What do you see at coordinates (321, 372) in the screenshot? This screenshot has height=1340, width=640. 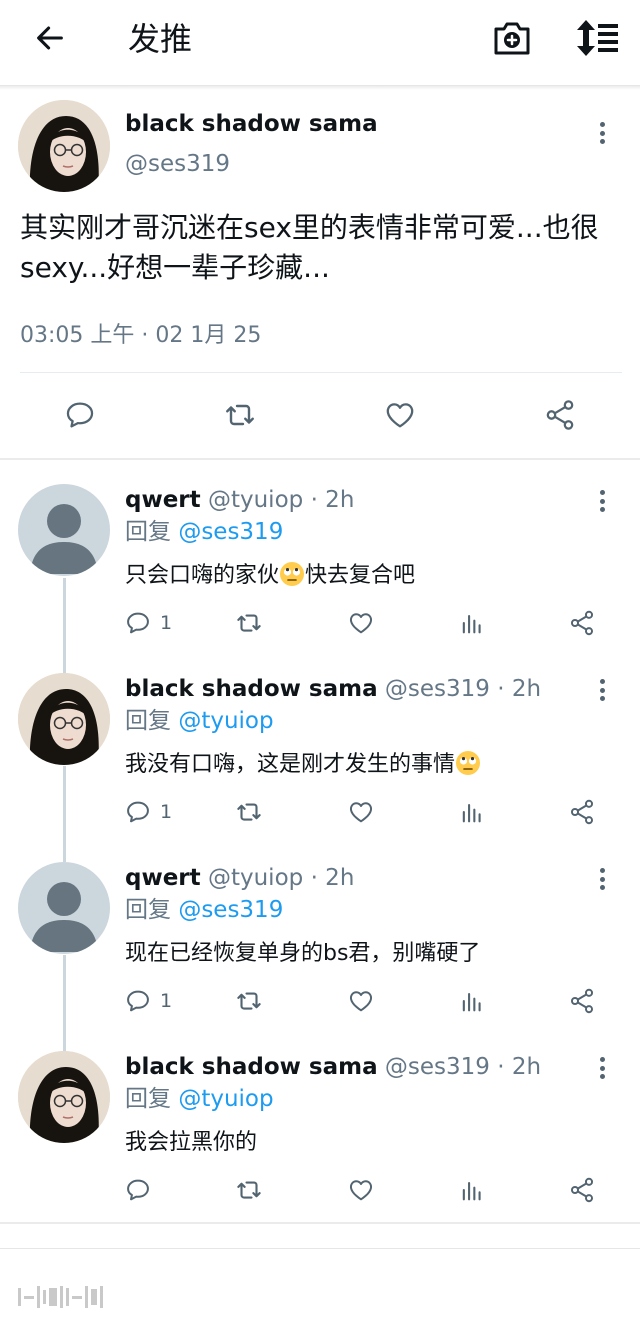 I see `divider` at bounding box center [321, 372].